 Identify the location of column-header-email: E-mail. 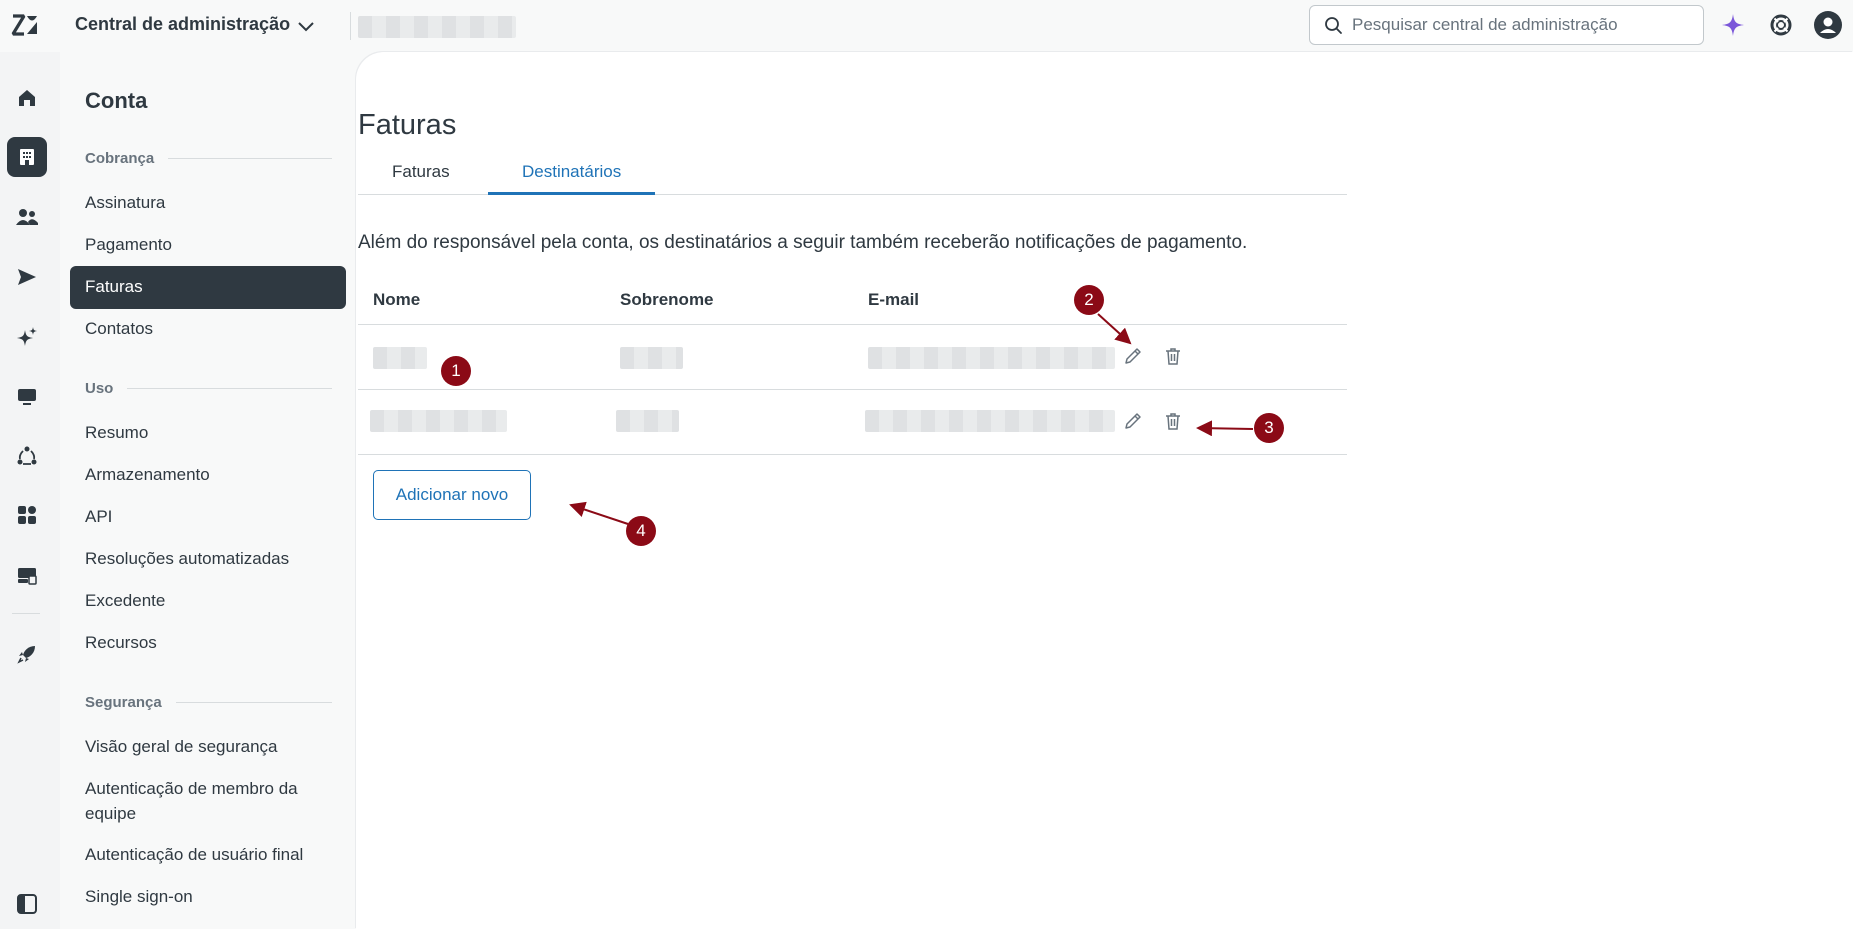
(894, 299).